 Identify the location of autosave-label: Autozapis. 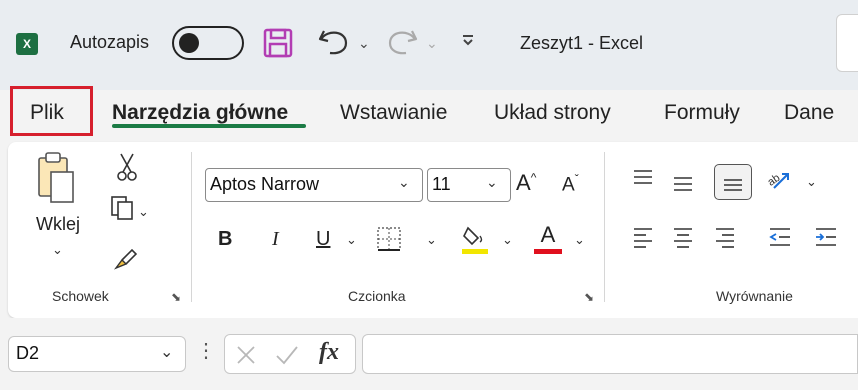
(110, 42).